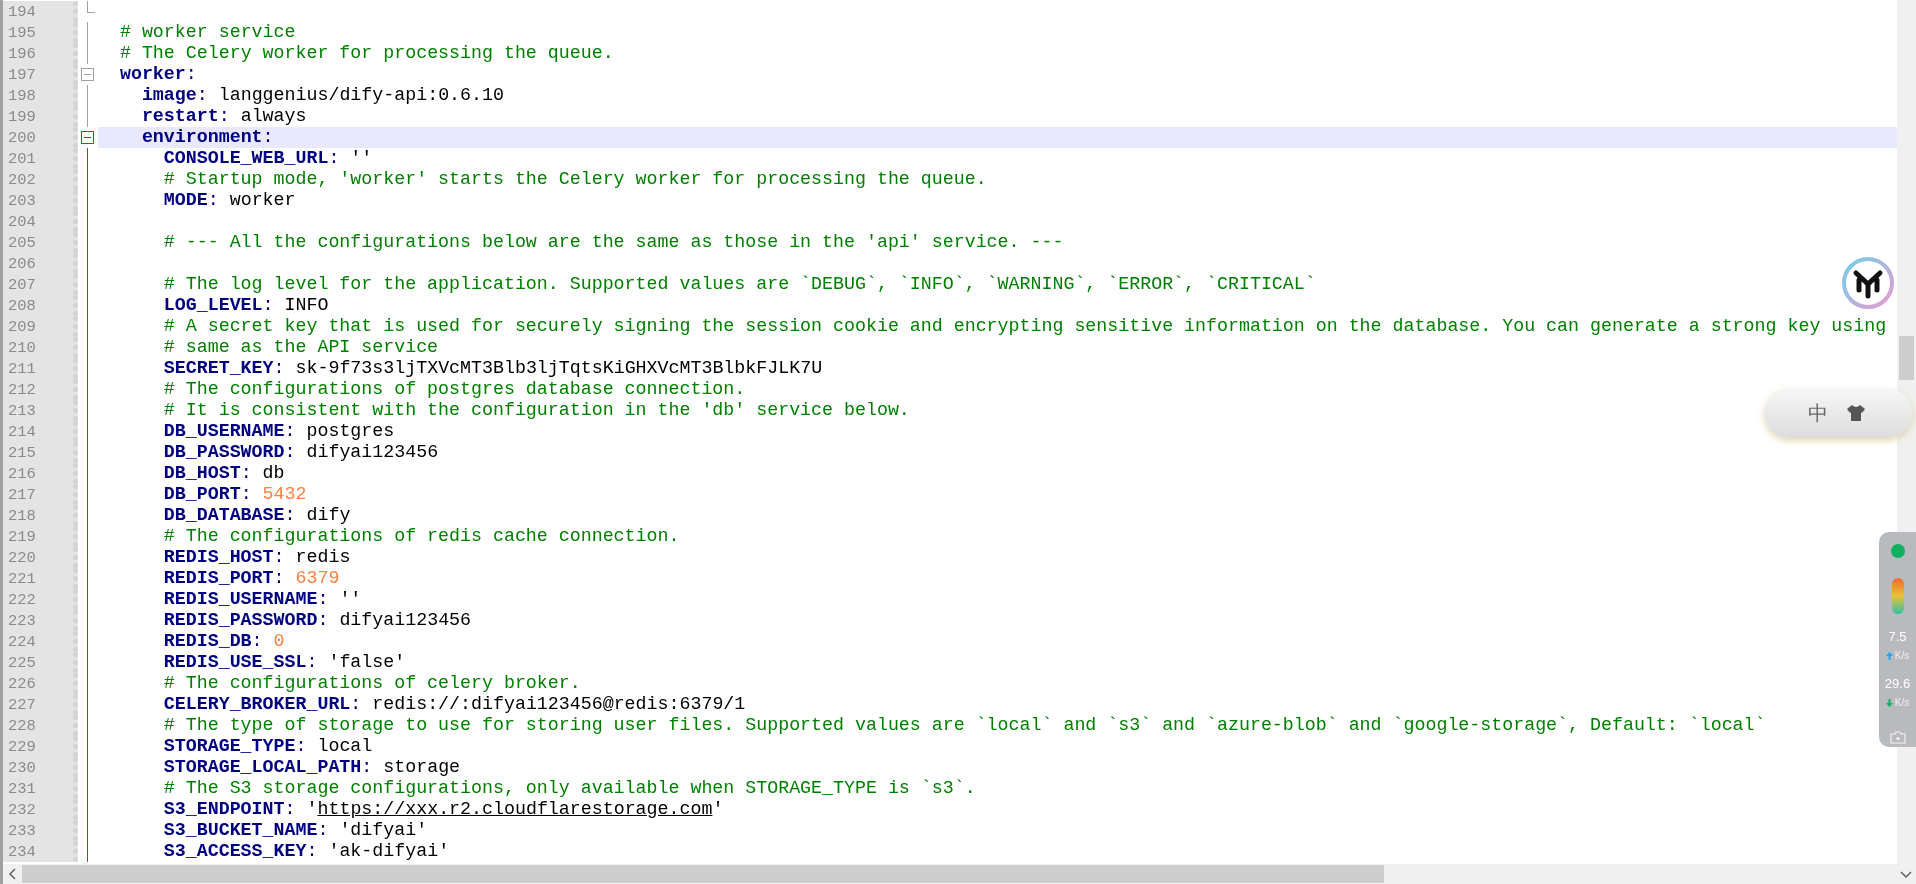 This screenshot has width=1916, height=884. What do you see at coordinates (22, 704) in the screenshot?
I see `line-number: 227` at bounding box center [22, 704].